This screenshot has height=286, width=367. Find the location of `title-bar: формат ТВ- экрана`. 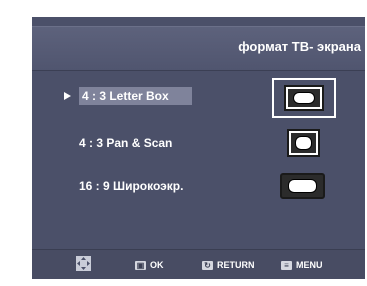

title-bar: формат ТВ- экрана is located at coordinates (198, 48).